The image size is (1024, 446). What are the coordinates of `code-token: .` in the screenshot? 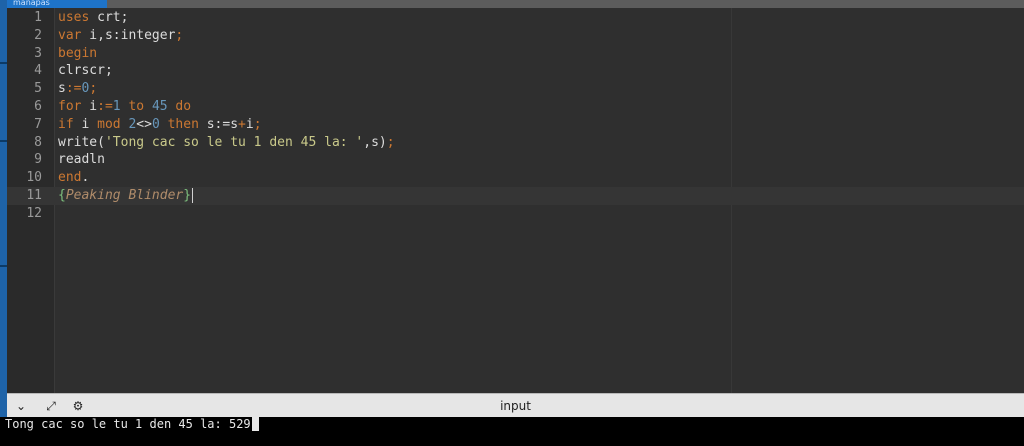 It's located at (85, 178).